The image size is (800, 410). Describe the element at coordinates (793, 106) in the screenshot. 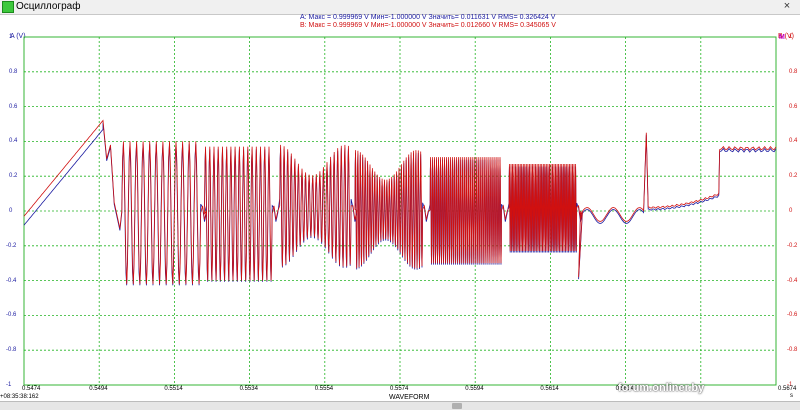

I see `y-tick-label-right: 0.6` at that location.